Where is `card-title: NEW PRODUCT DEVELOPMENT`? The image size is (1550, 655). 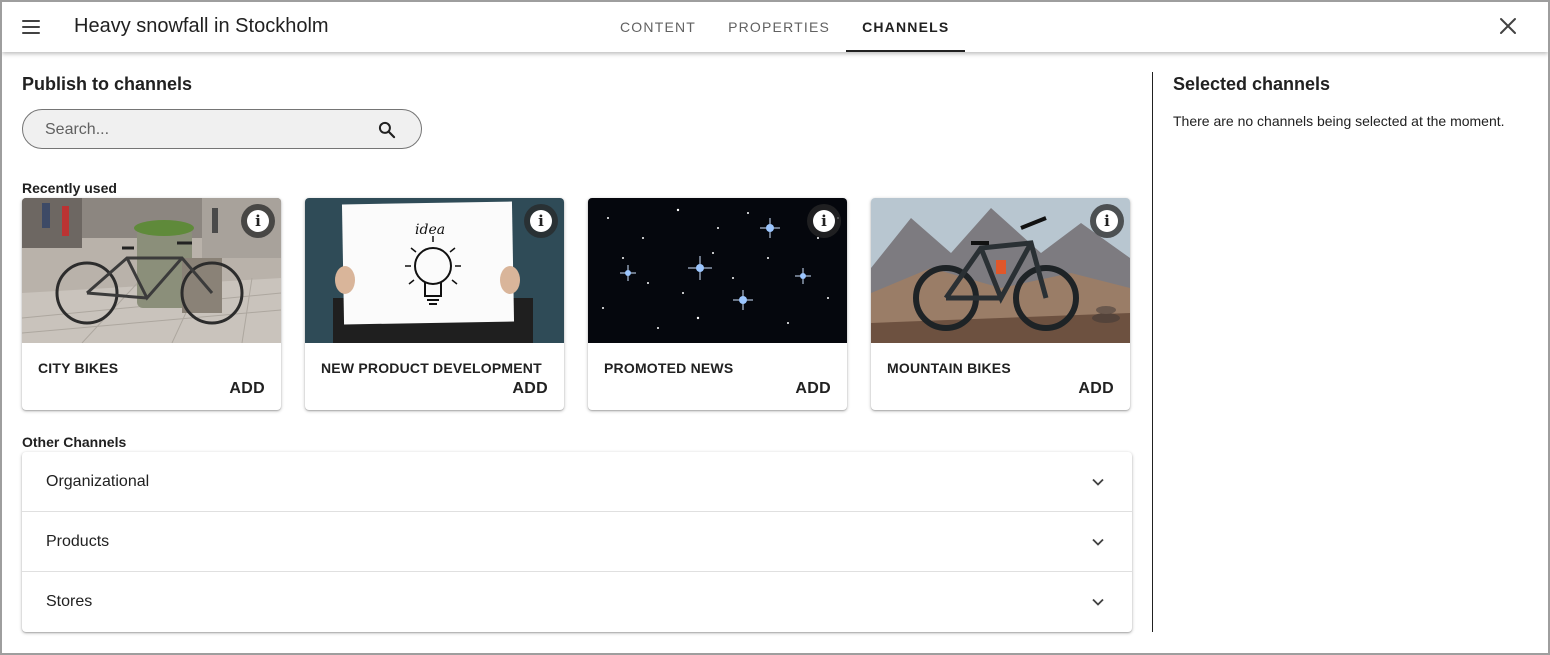
card-title: NEW PRODUCT DEVELOPMENT is located at coordinates (431, 368).